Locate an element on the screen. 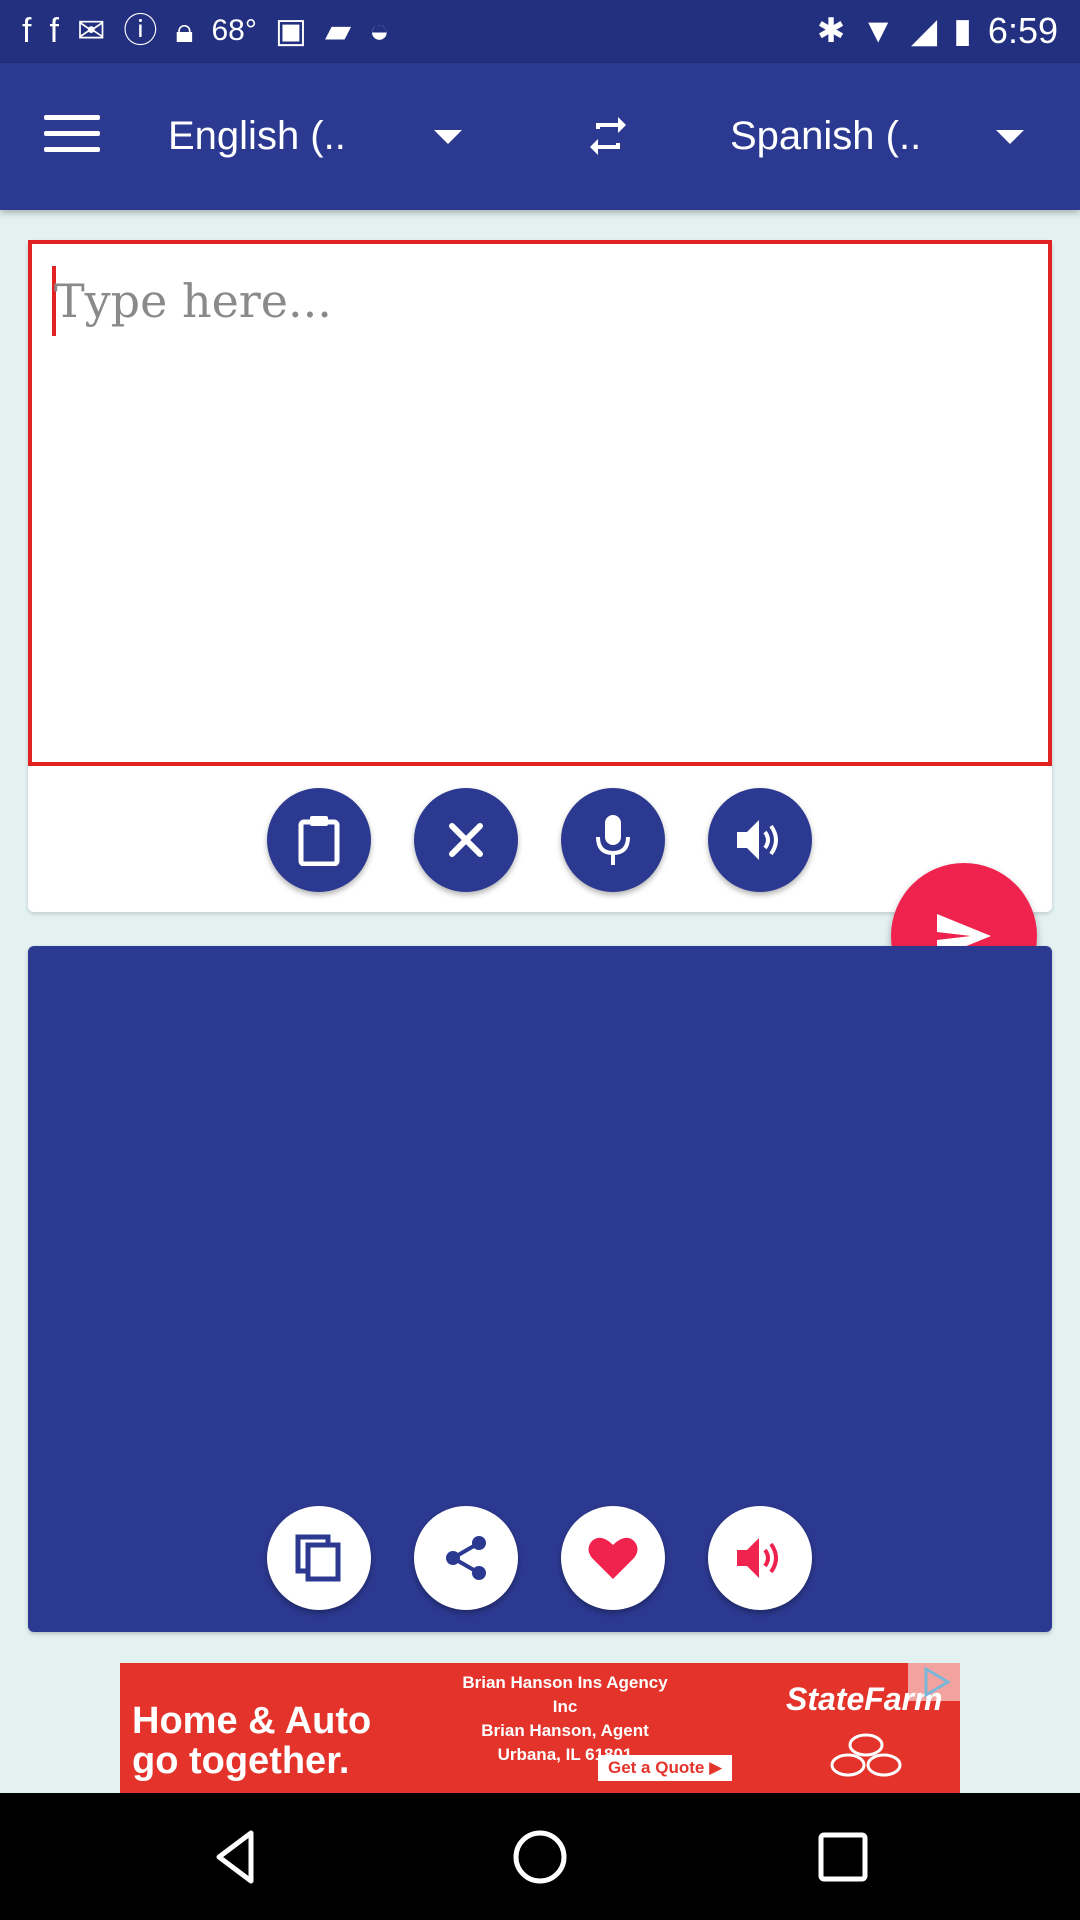 The width and height of the screenshot is (1080, 1920). notification-icons: f f ✉ ⓘ 🔒︎ 68° ▣ ▰ ◒ is located at coordinates (206, 31).